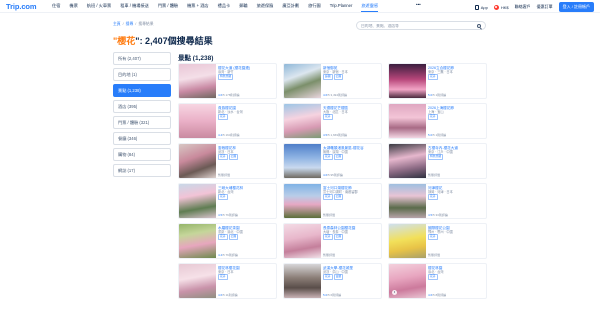 Image resolution: width=600 pixels, height=309 pixels. Describe the element at coordinates (142, 58) in the screenshot. I see `sidebar-filter-item: 所有 (2,407)` at that location.